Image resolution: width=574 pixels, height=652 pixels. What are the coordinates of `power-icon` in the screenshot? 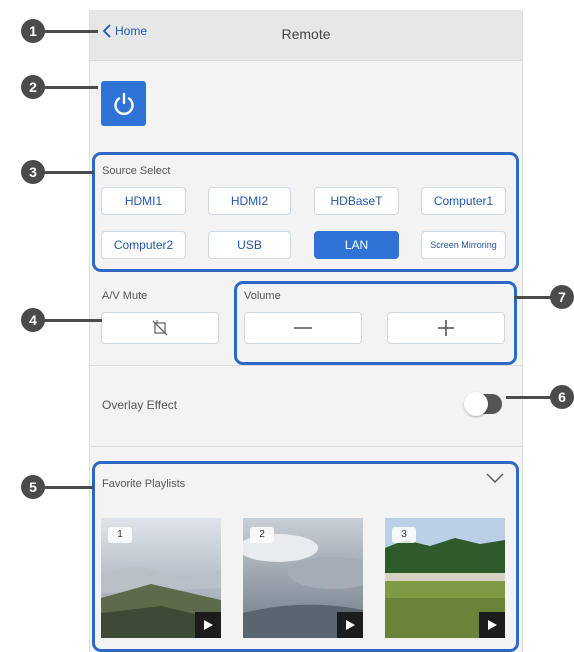 It's located at (123, 103).